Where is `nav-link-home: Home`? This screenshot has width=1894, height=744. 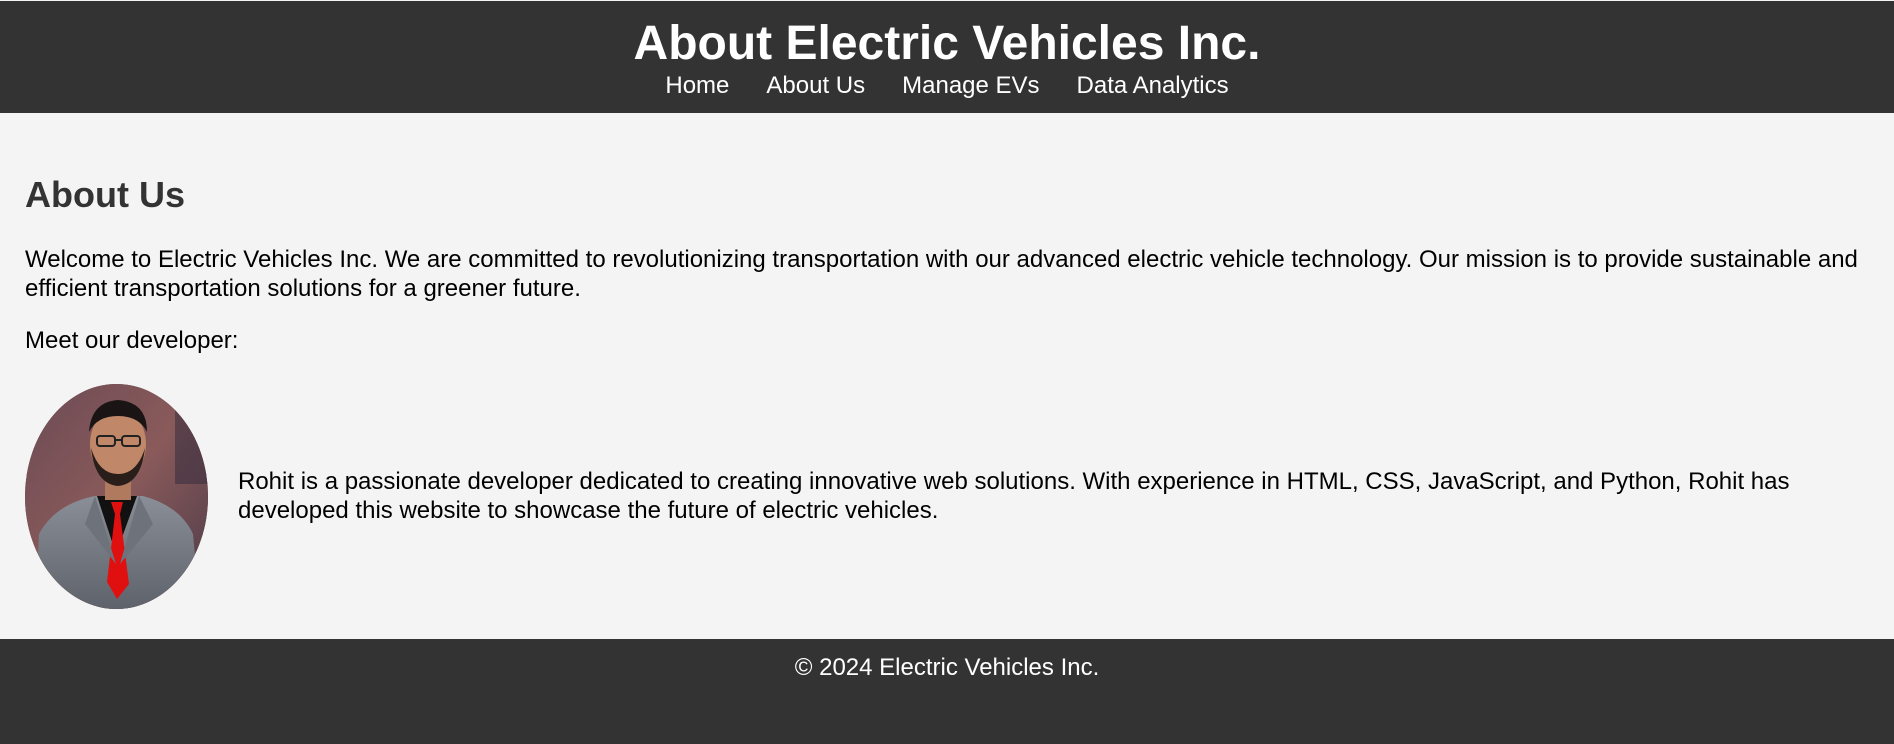
nav-link-home: Home is located at coordinates (697, 86).